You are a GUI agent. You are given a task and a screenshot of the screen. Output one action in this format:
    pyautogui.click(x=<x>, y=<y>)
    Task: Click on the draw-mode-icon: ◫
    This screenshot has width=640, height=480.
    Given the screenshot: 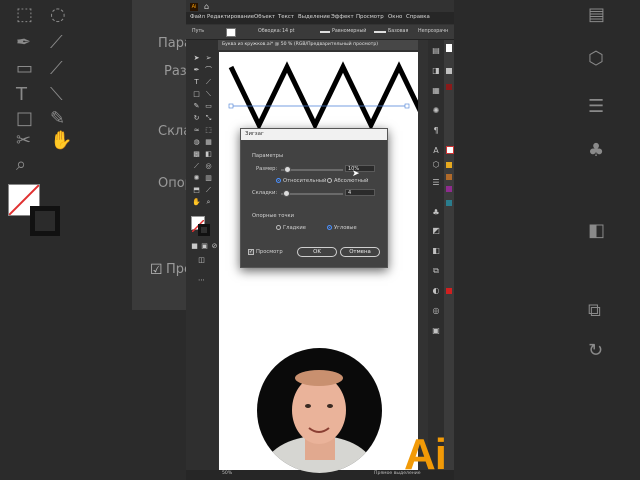 What is the action you would take?
    pyautogui.click(x=201, y=260)
    